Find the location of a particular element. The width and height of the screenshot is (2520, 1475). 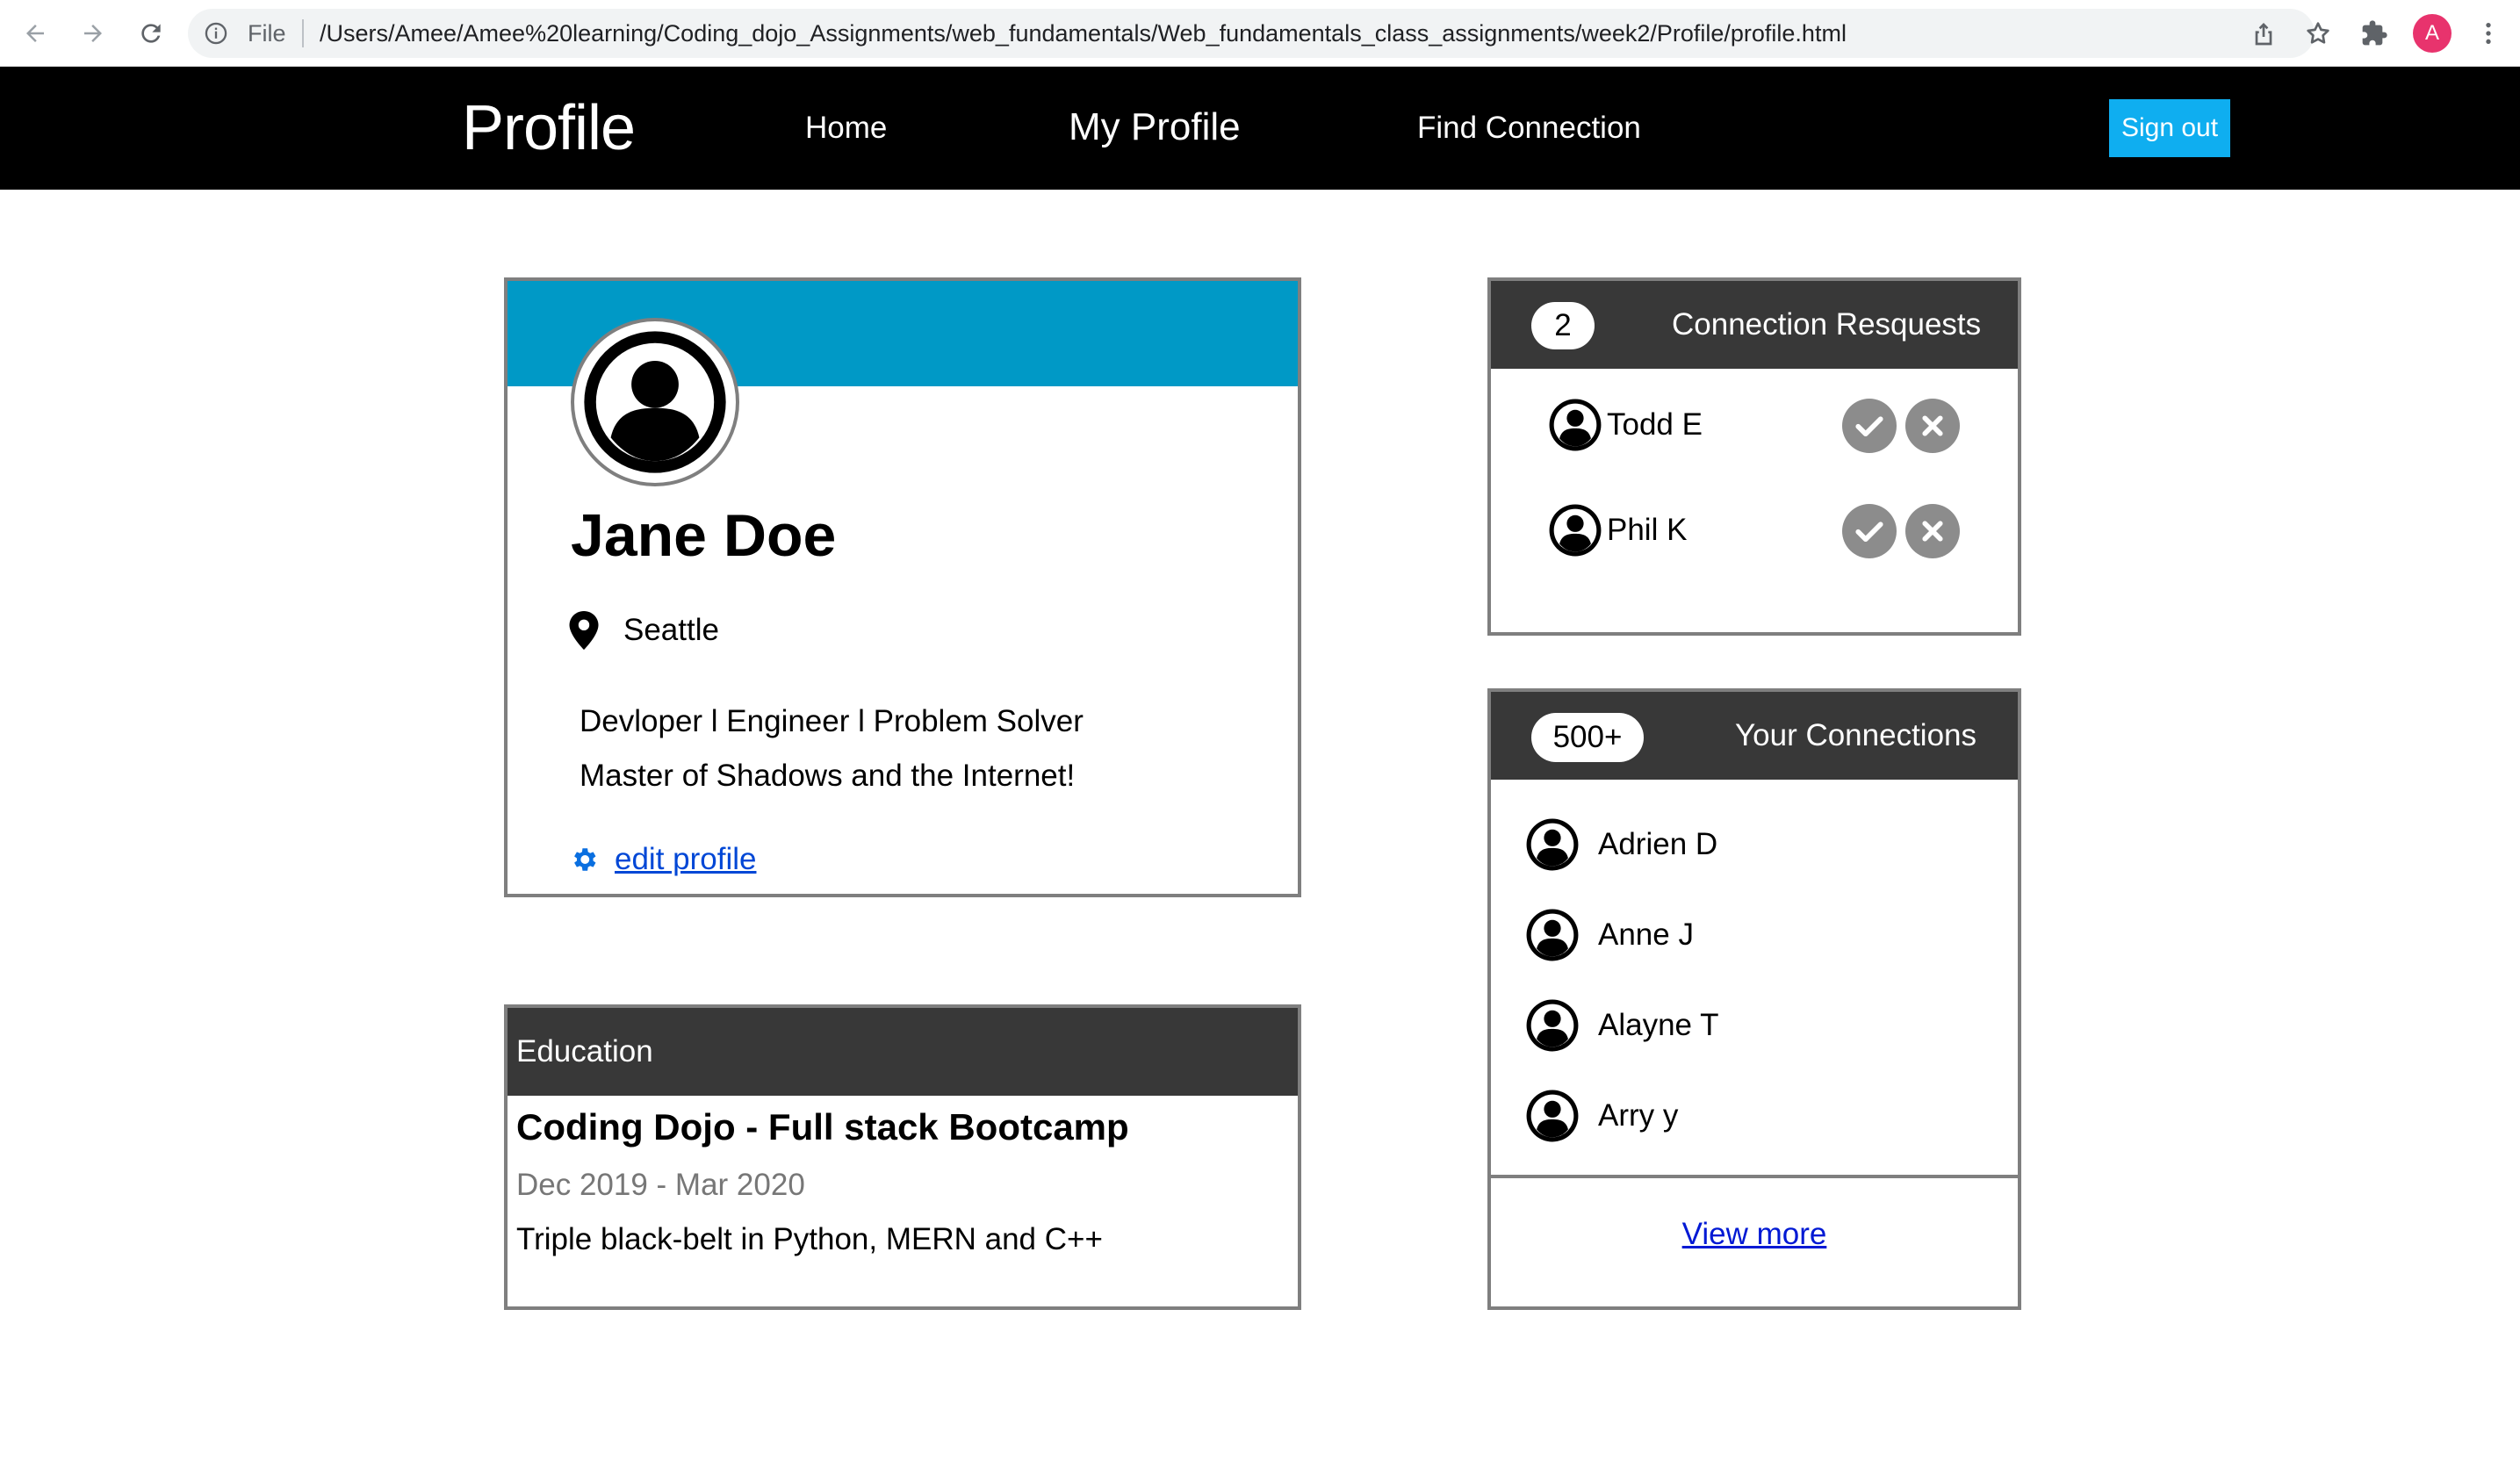

your-connections-title: Your Connections is located at coordinates (1856, 735).